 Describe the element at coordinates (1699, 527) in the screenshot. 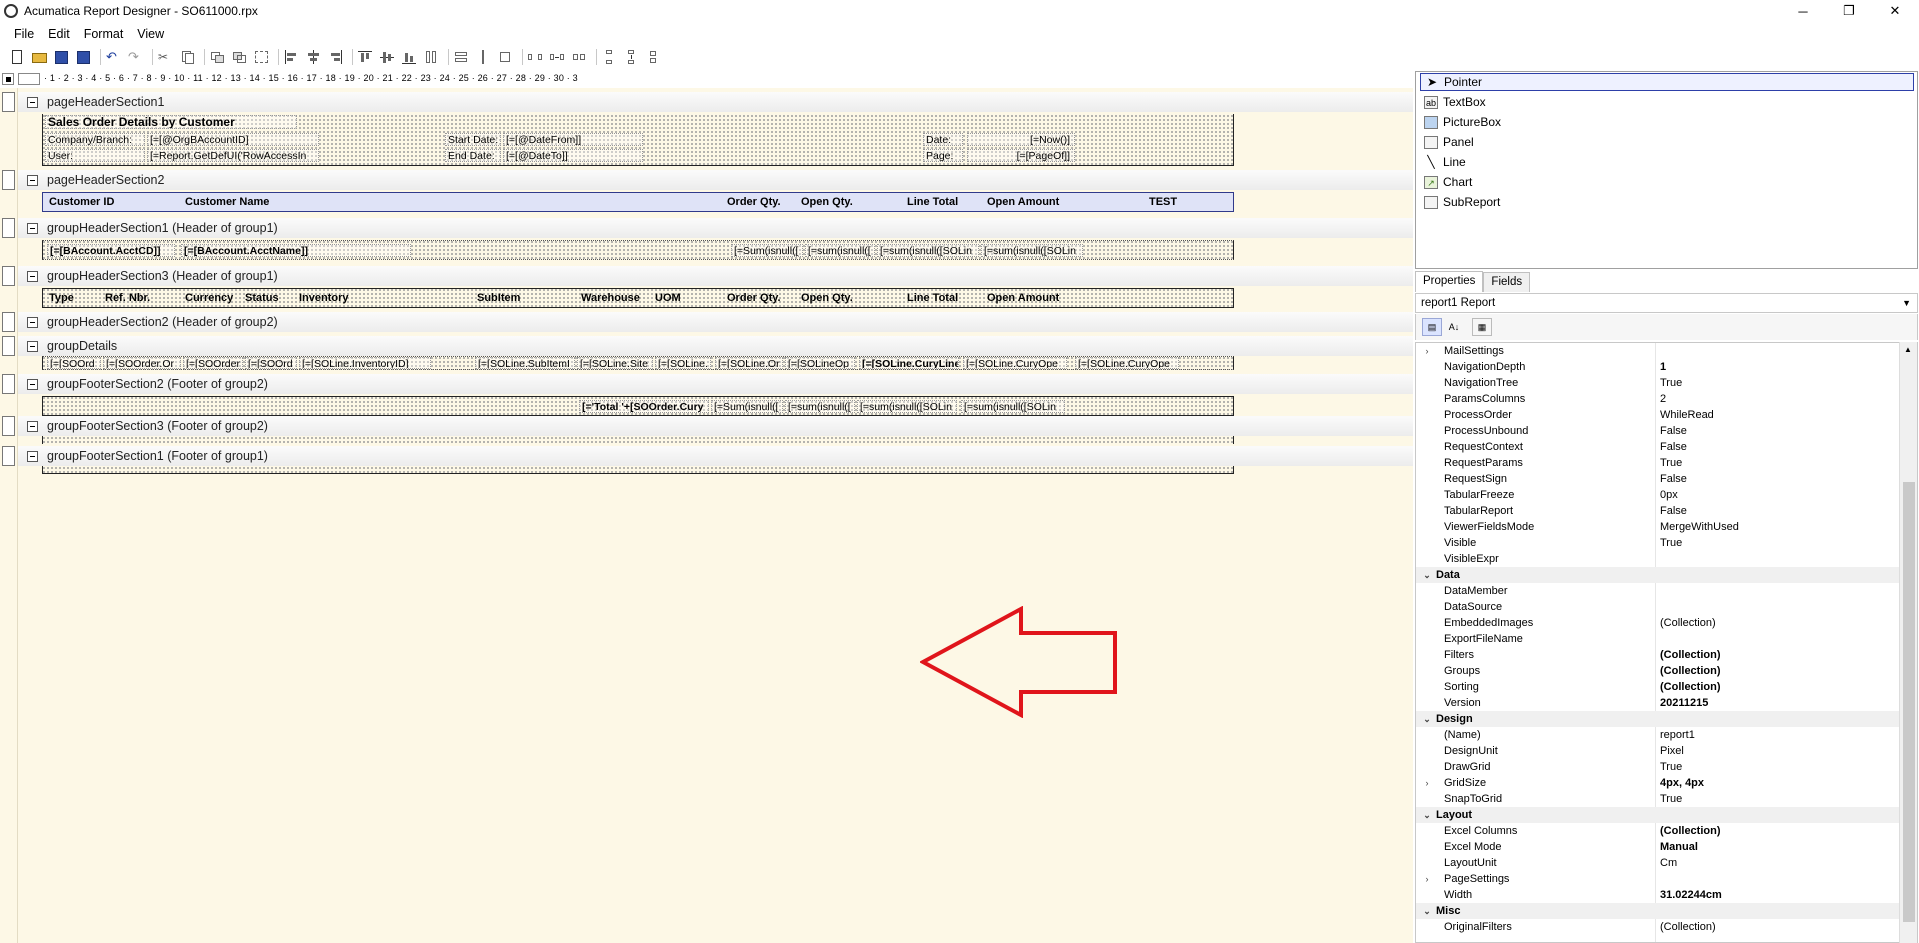

I see `property-value: MergeWithUsed` at that location.